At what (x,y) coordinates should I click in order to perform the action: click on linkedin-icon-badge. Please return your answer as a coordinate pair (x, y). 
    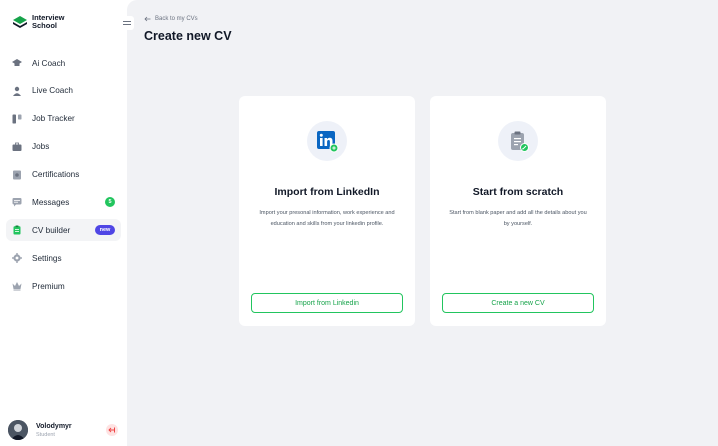
    Looking at the image, I should click on (327, 141).